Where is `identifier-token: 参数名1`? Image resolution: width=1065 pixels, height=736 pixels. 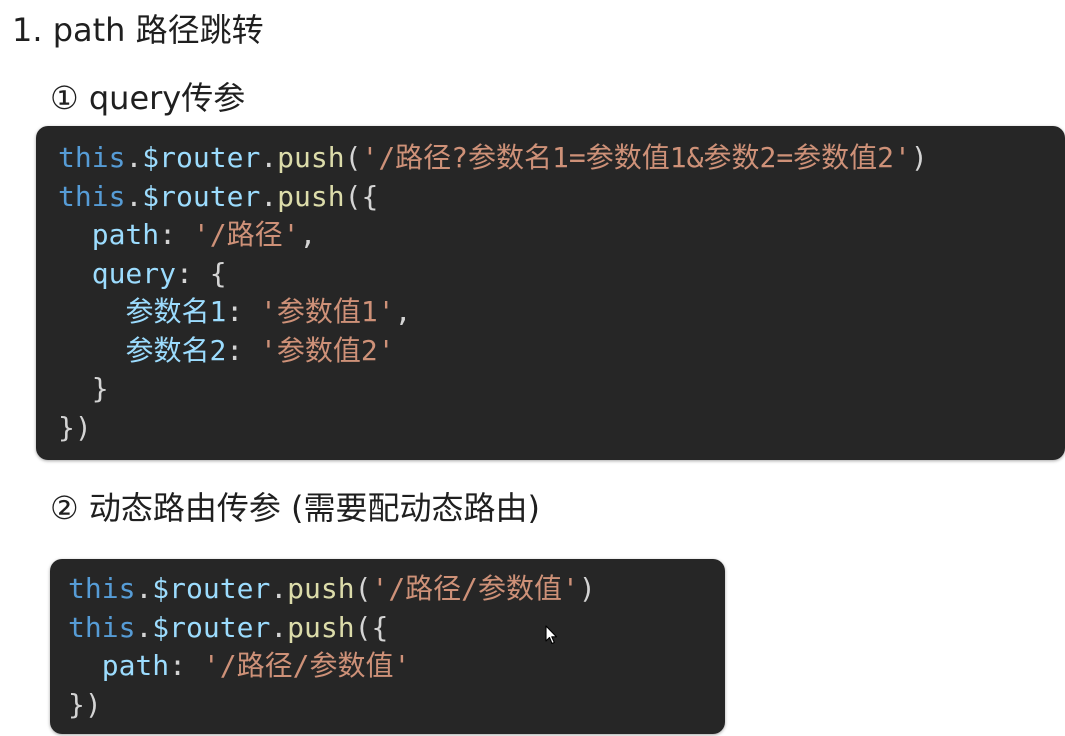 identifier-token: 参数名1 is located at coordinates (176, 311).